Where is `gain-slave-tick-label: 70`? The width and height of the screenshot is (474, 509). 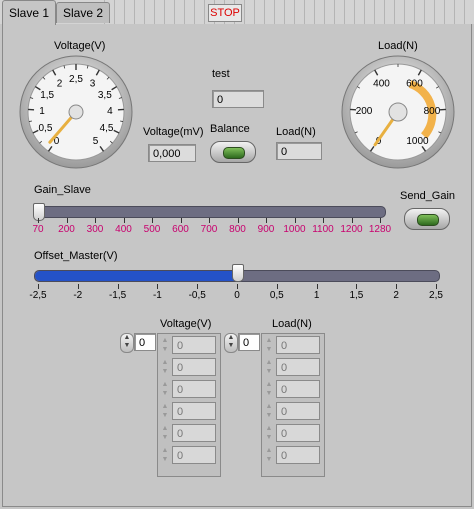 gain-slave-tick-label: 70 is located at coordinates (38, 229).